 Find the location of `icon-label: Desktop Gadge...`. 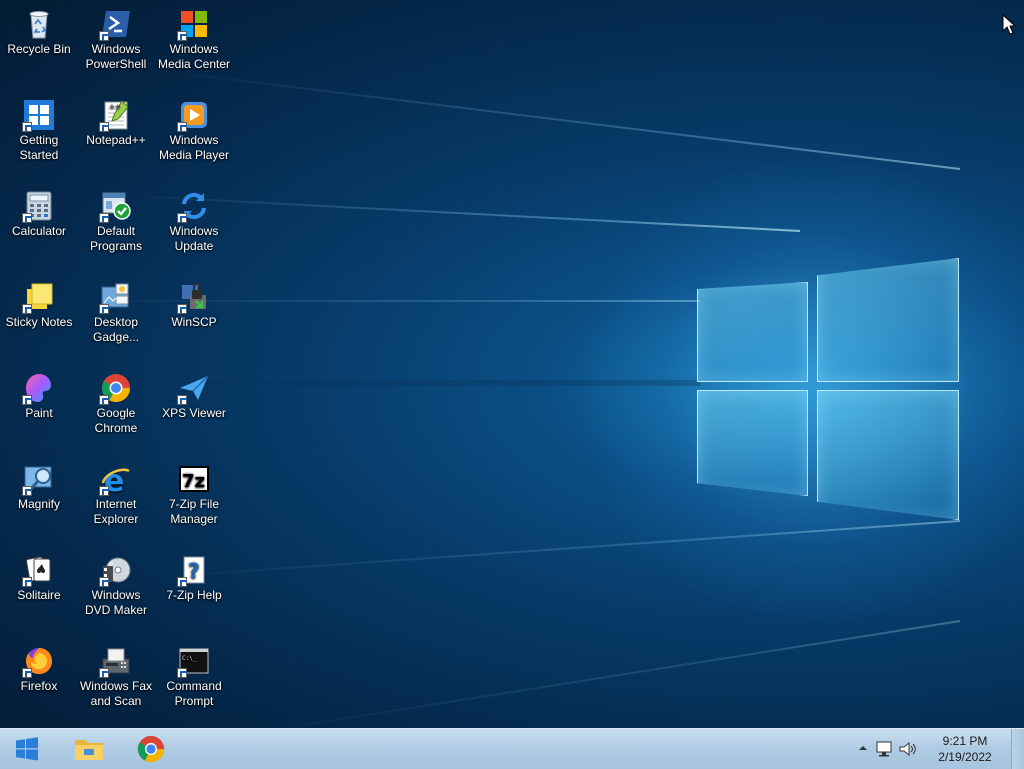

icon-label: Desktop Gadge... is located at coordinates (116, 329).